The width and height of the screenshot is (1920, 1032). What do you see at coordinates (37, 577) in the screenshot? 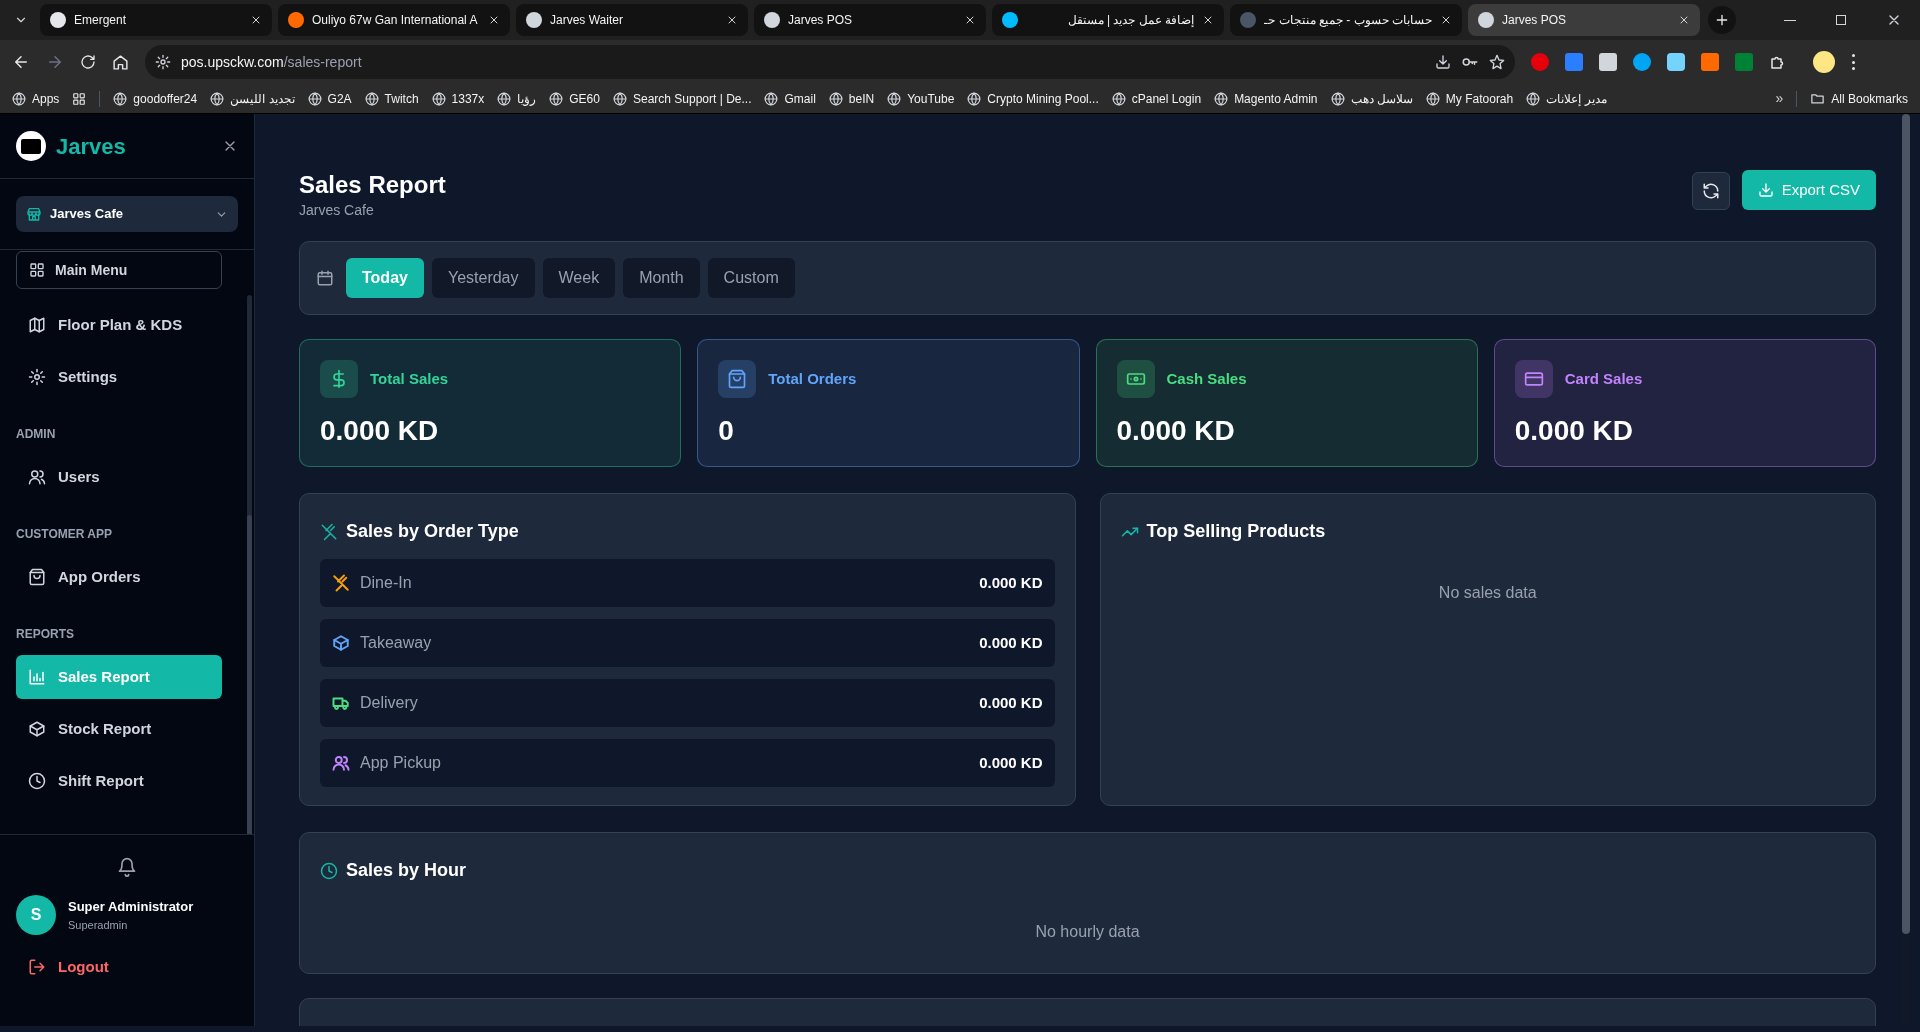
I see `bag-icon` at bounding box center [37, 577].